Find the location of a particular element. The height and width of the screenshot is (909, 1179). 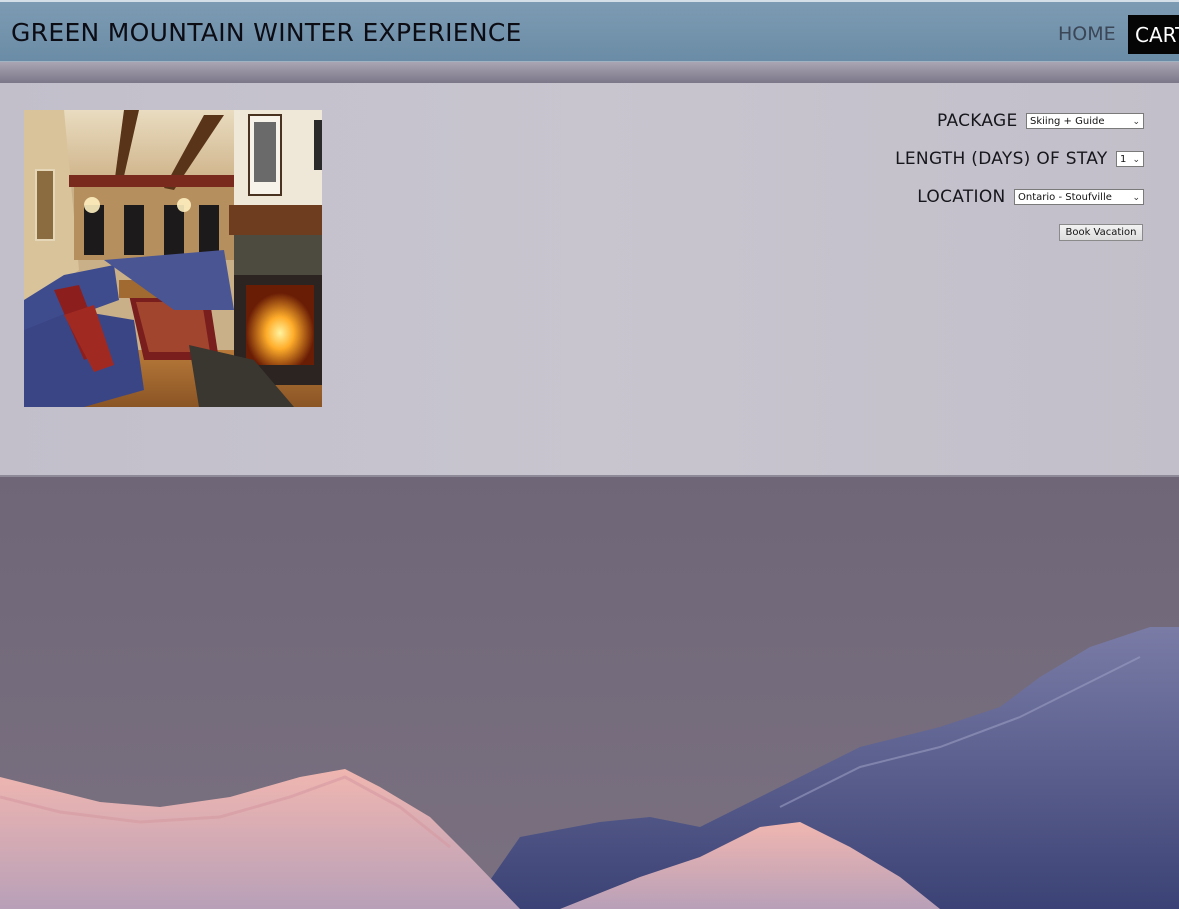

length-select: 1 ⌄ is located at coordinates (1130, 159).